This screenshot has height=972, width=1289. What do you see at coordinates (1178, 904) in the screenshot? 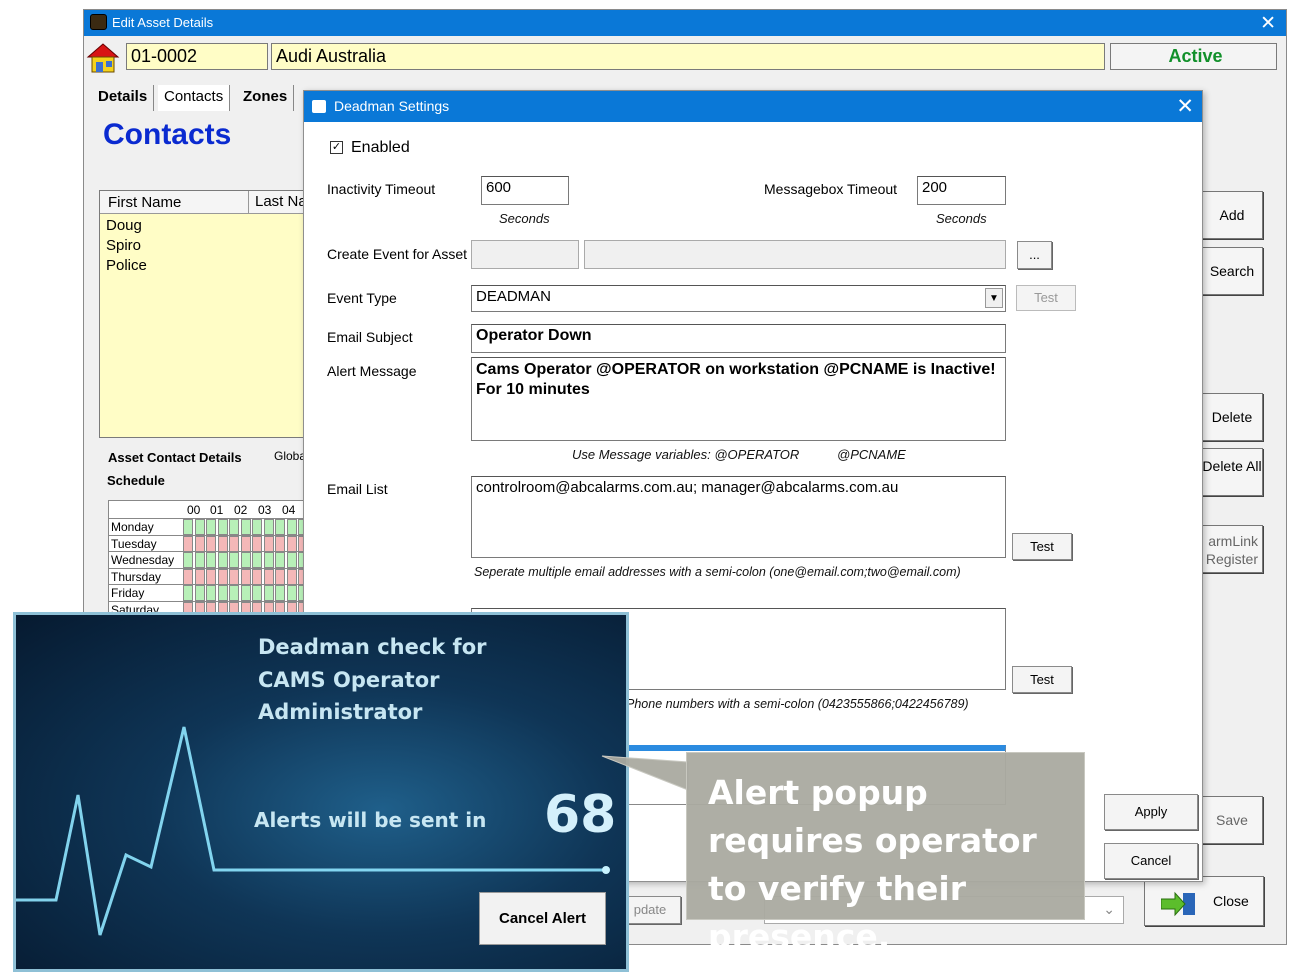
I see `exit-arrow-icon` at bounding box center [1178, 904].